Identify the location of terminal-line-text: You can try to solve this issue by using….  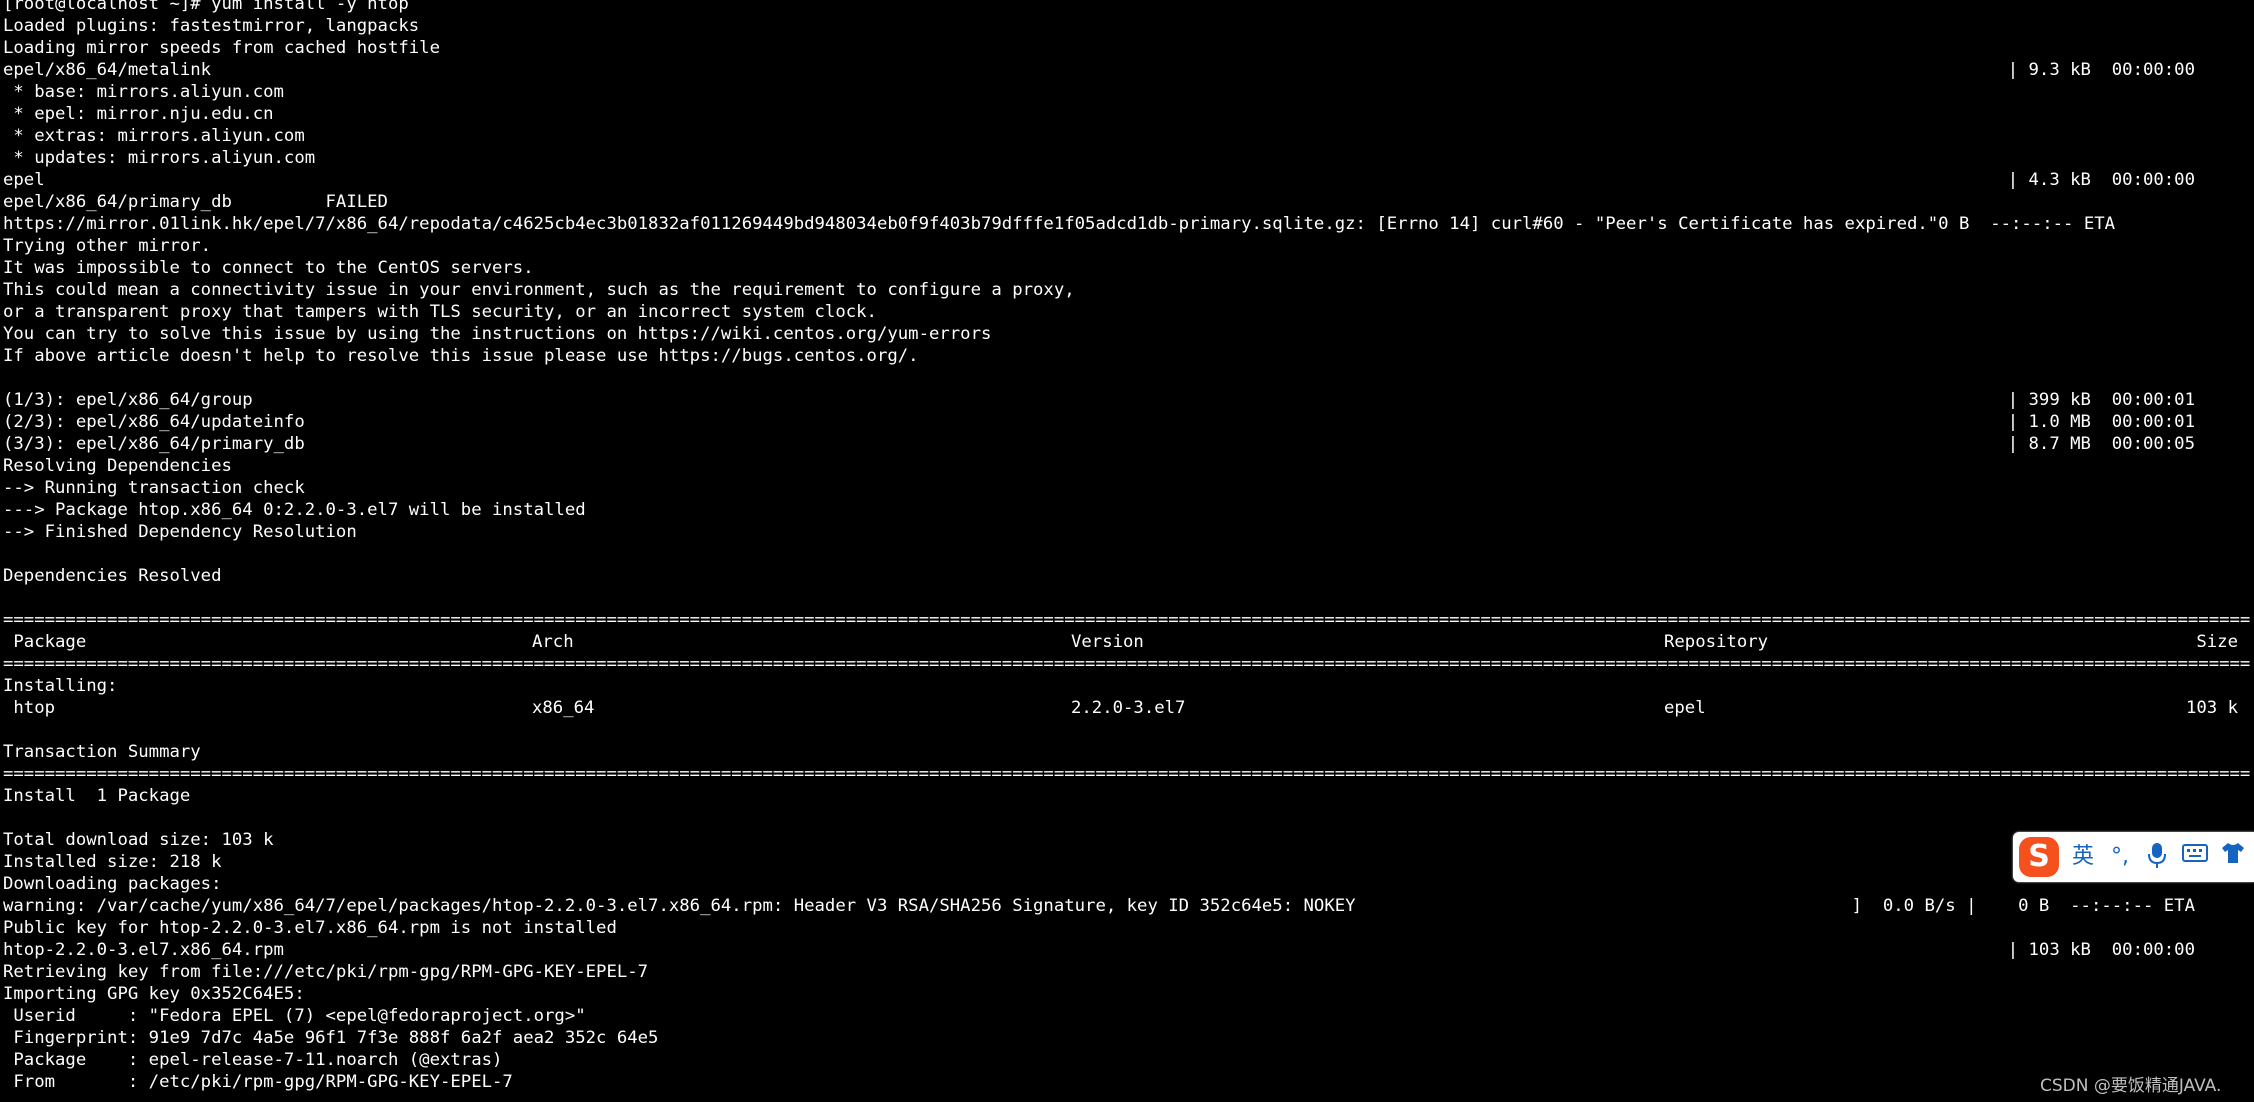
(497, 334).